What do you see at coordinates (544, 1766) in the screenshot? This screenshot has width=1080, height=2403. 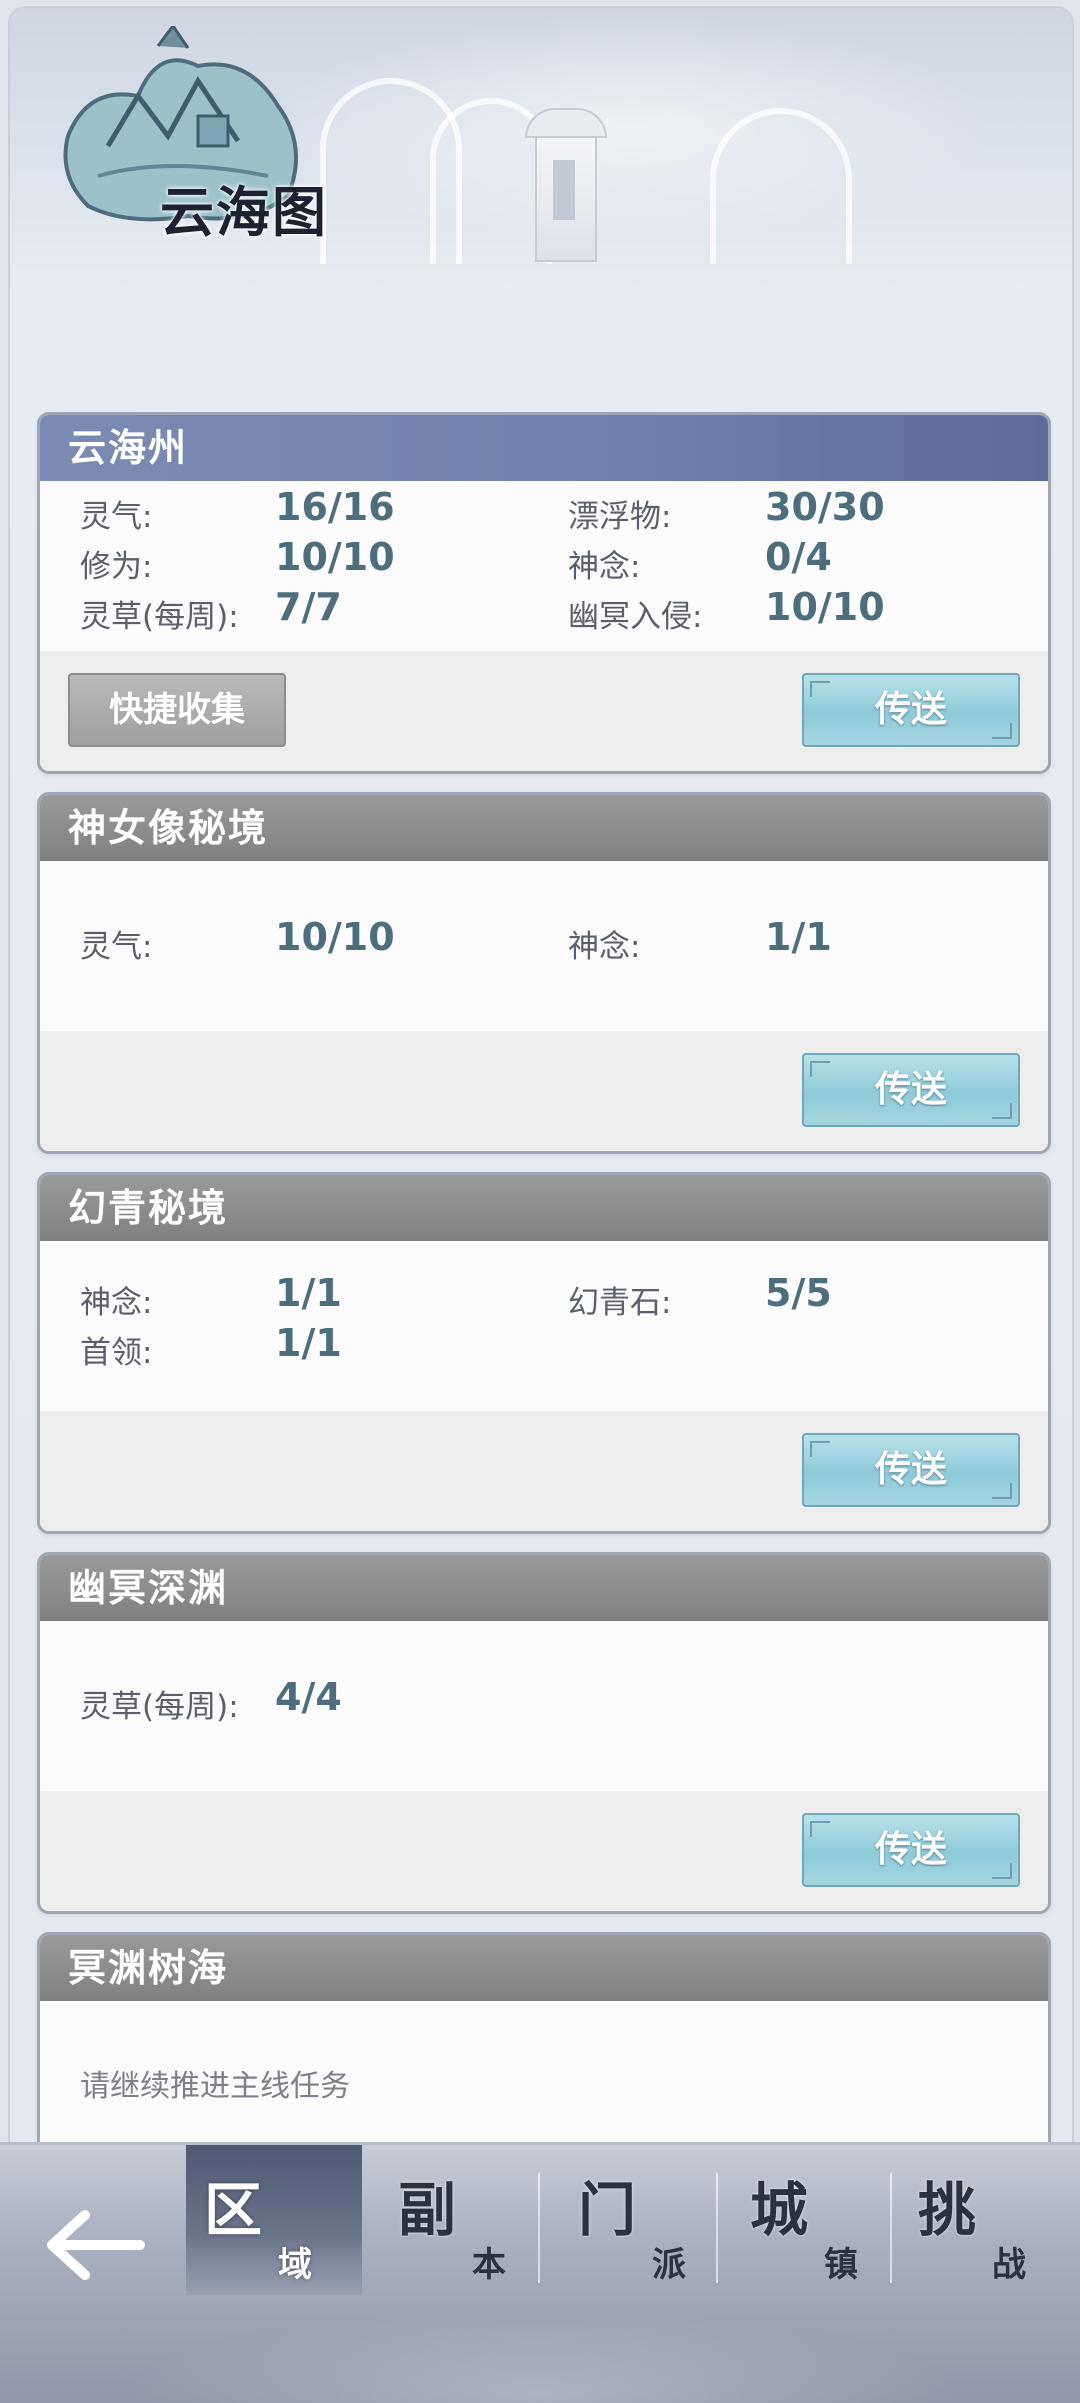 I see `region-stats: 灵草(每周): 4/4 传送` at bounding box center [544, 1766].